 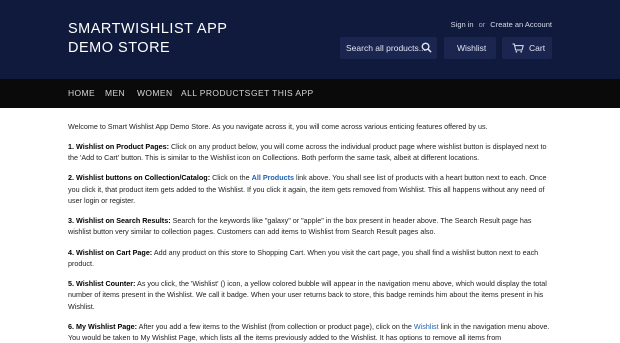 What do you see at coordinates (537, 48) in the screenshot?
I see `cart-label: Cart` at bounding box center [537, 48].